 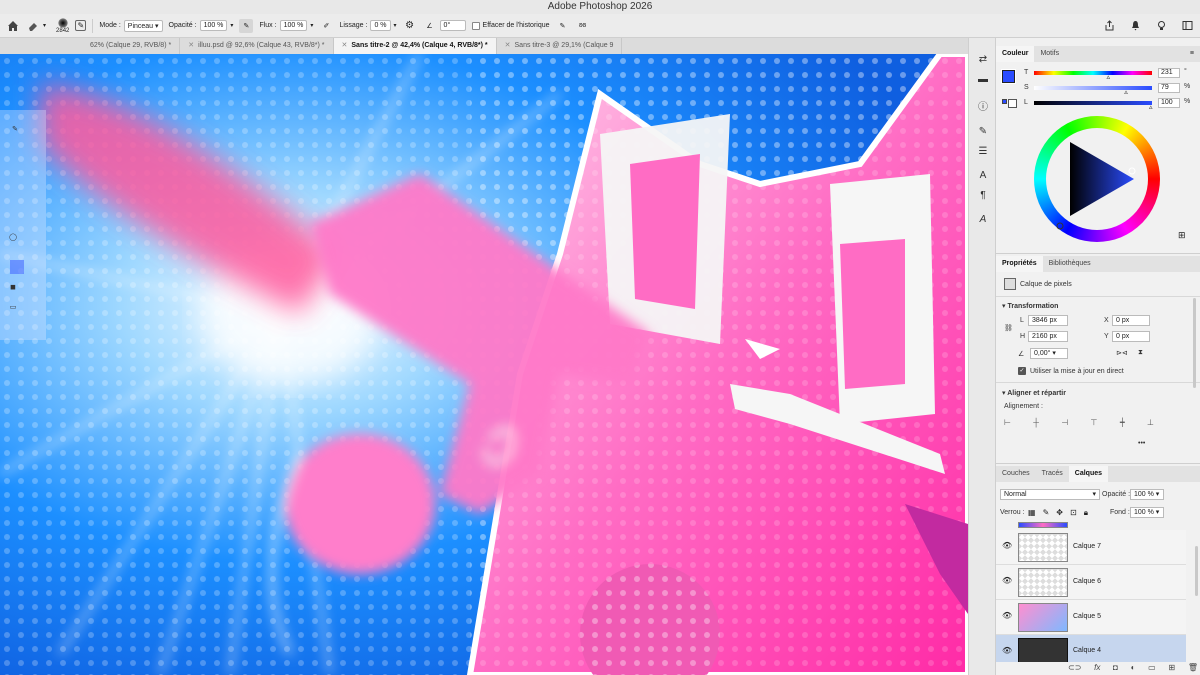 What do you see at coordinates (1147, 494) in the screenshot?
I see `layer-opacity-input: 100 % ▾` at bounding box center [1147, 494].